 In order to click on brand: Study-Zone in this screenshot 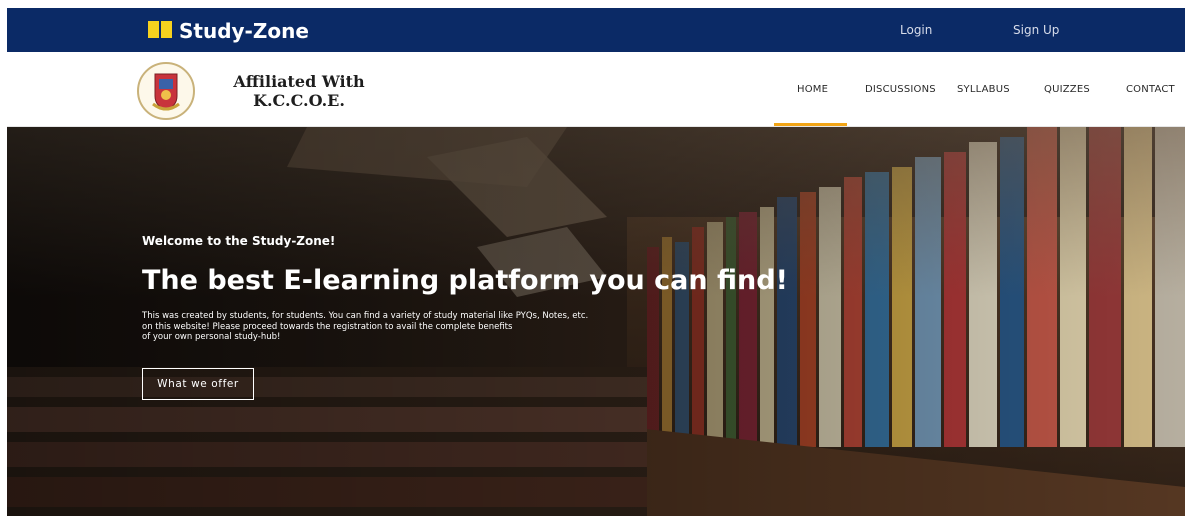, I will do `click(228, 31)`.